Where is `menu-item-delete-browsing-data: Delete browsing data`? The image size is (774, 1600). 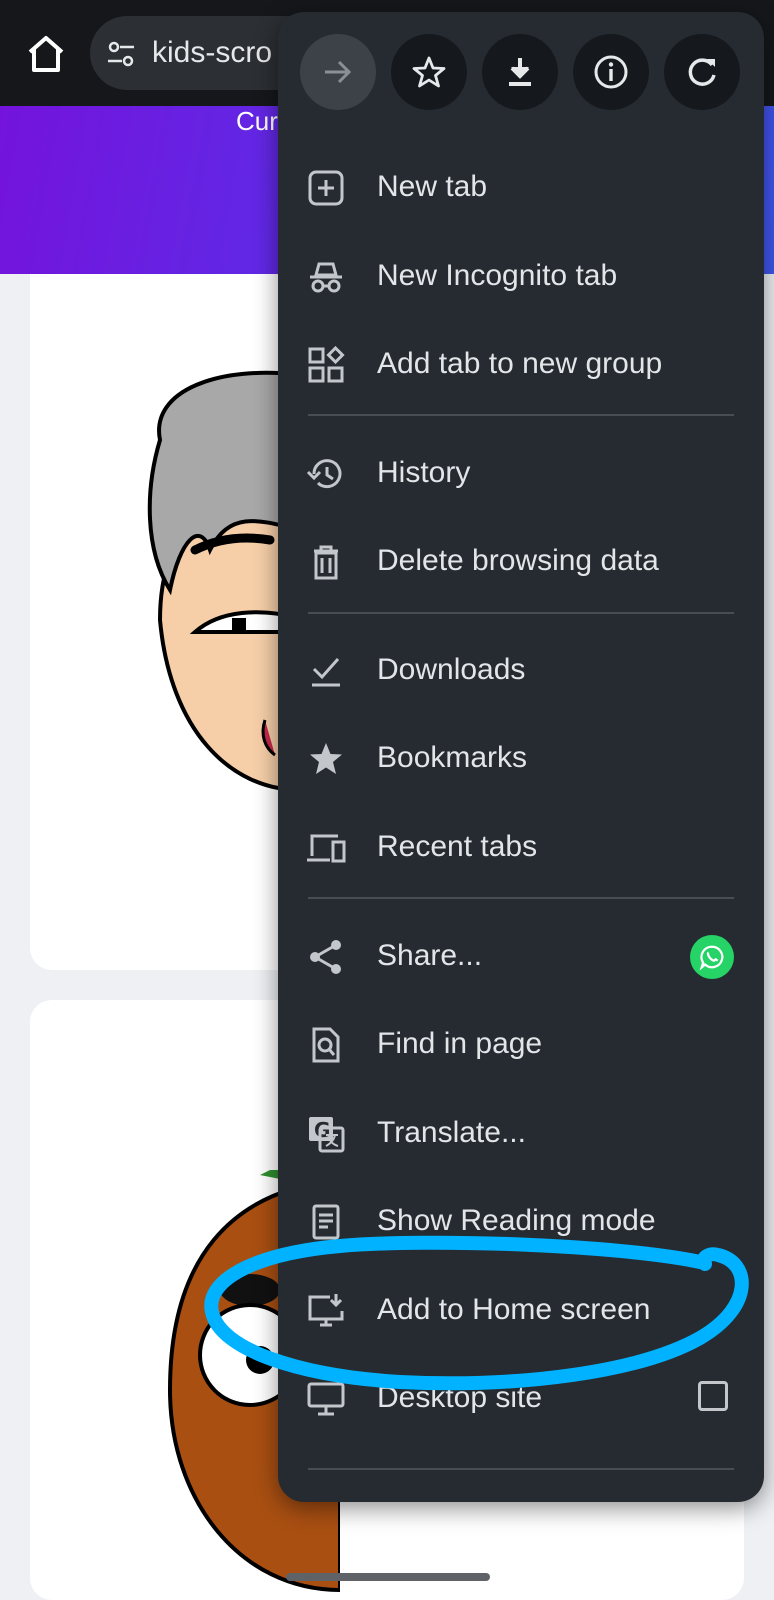
menu-item-delete-browsing-data: Delete browsing data is located at coordinates (521, 561).